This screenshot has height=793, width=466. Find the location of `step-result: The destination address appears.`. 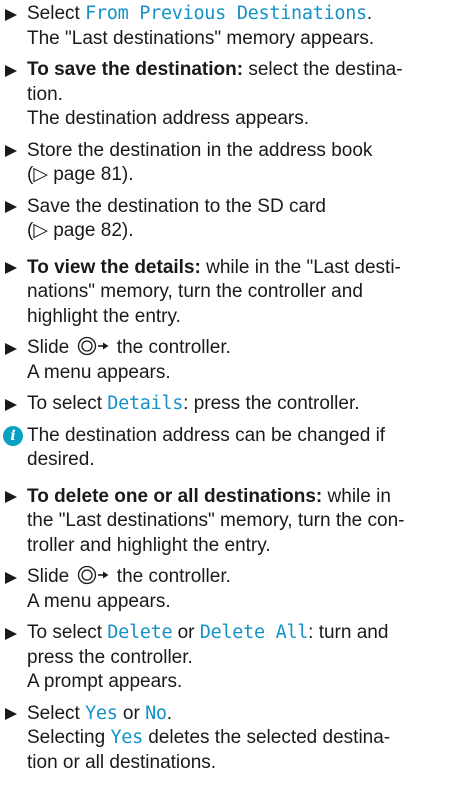

step-result: The destination address appears. is located at coordinates (168, 118).